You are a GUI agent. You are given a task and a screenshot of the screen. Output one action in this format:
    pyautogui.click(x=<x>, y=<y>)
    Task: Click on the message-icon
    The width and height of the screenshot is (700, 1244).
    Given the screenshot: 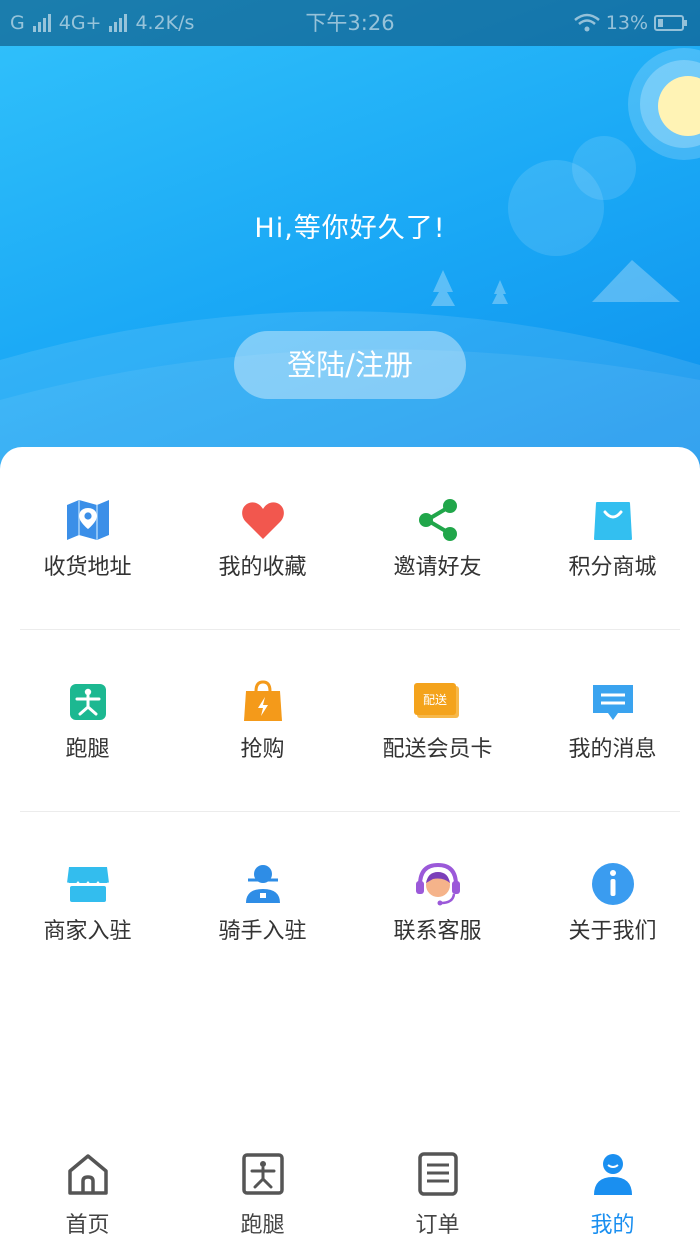 What is the action you would take?
    pyautogui.click(x=613, y=702)
    